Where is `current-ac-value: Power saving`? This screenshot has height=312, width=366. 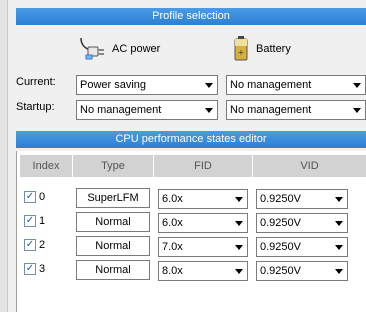 current-ac-value: Power saving is located at coordinates (113, 85).